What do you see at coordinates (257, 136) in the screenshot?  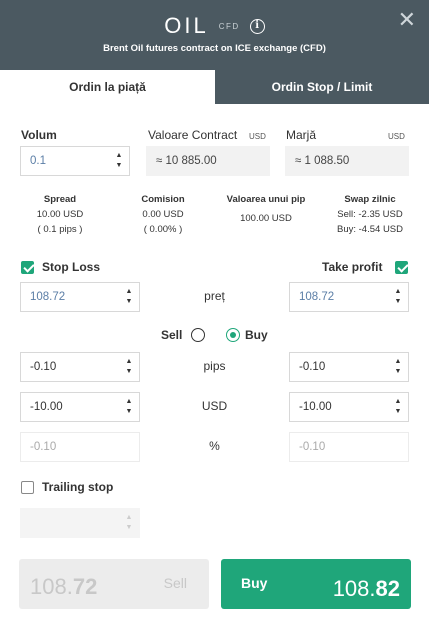 I see `contract-value-currency: USD` at bounding box center [257, 136].